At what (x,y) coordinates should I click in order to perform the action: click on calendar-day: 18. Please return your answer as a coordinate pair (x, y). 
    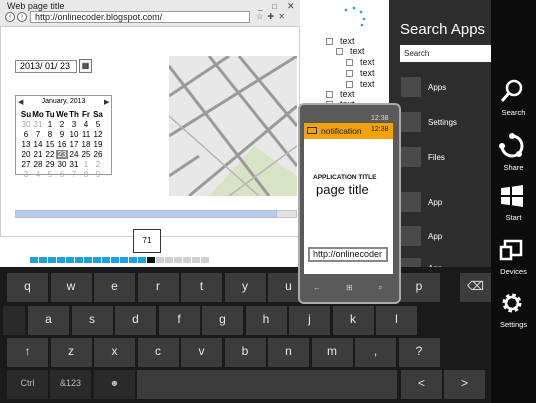
    Looking at the image, I should click on (86, 144).